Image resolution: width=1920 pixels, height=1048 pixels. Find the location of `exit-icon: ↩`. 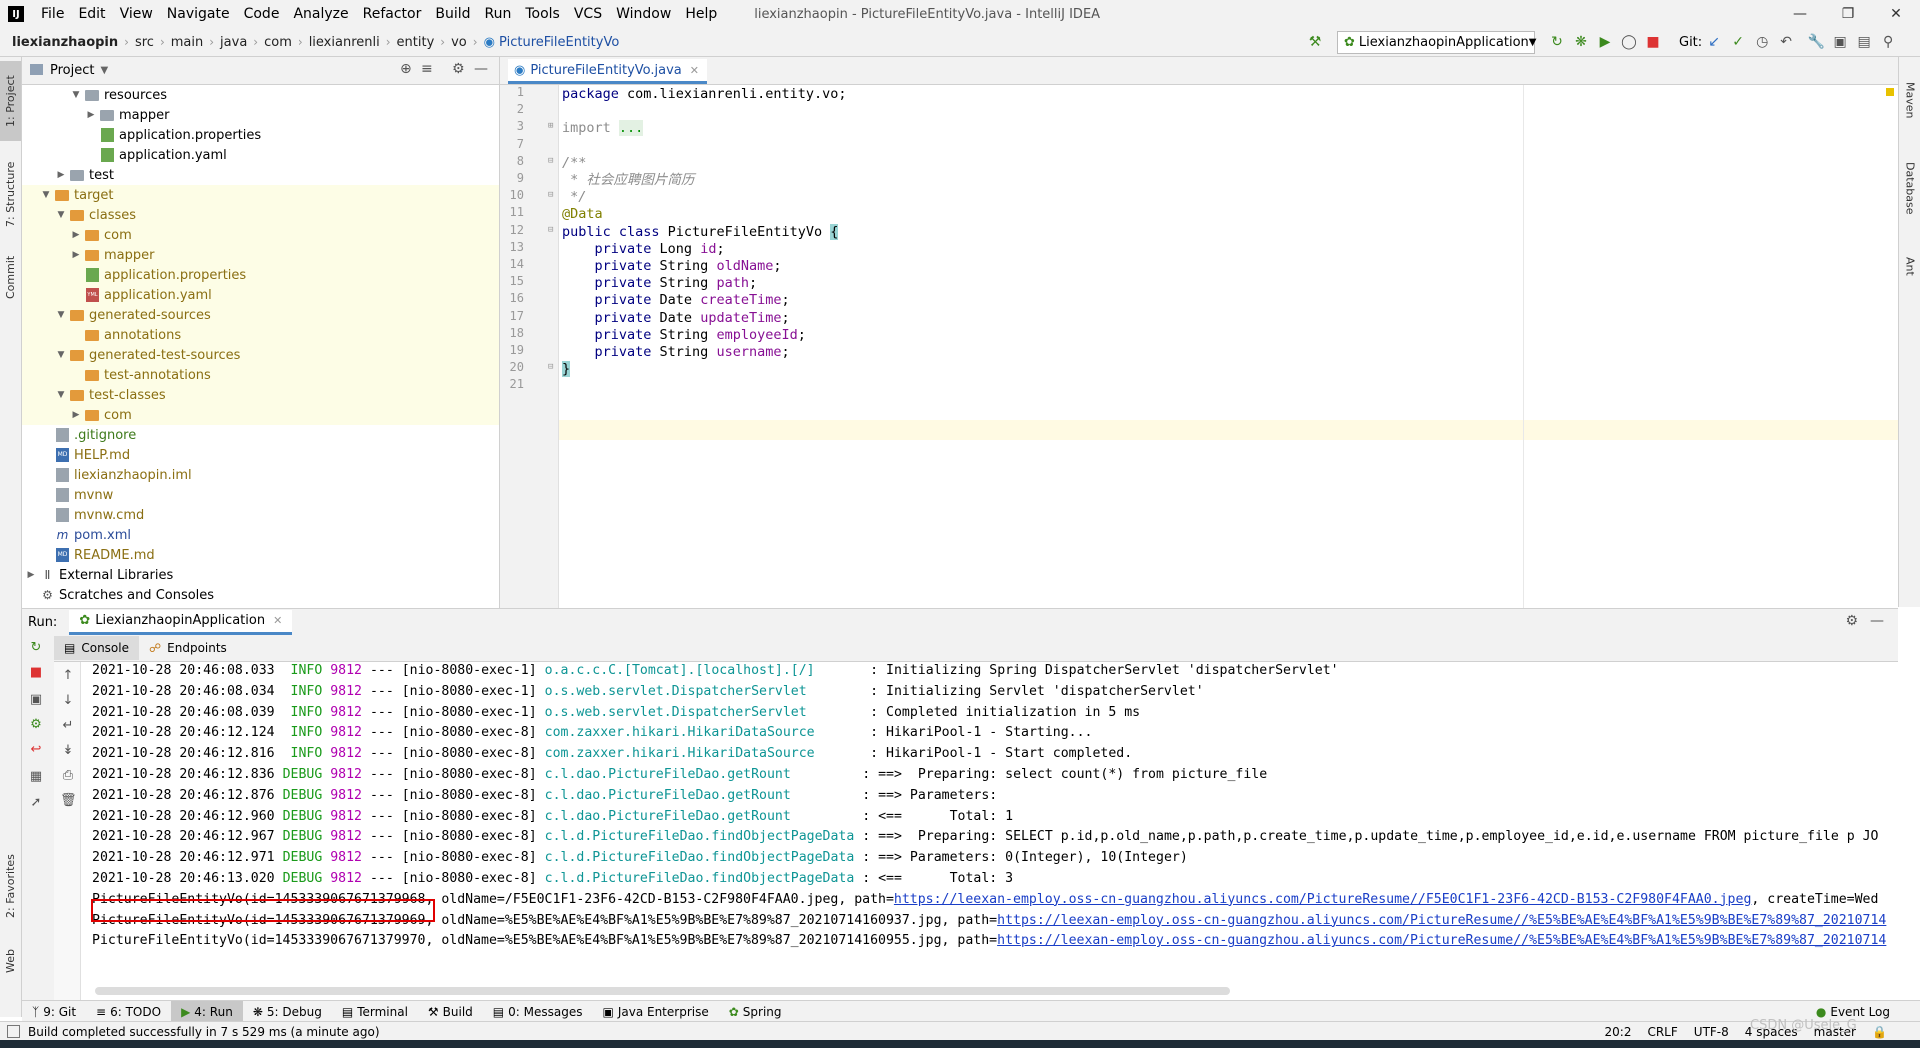

exit-icon: ↩ is located at coordinates (36, 749).